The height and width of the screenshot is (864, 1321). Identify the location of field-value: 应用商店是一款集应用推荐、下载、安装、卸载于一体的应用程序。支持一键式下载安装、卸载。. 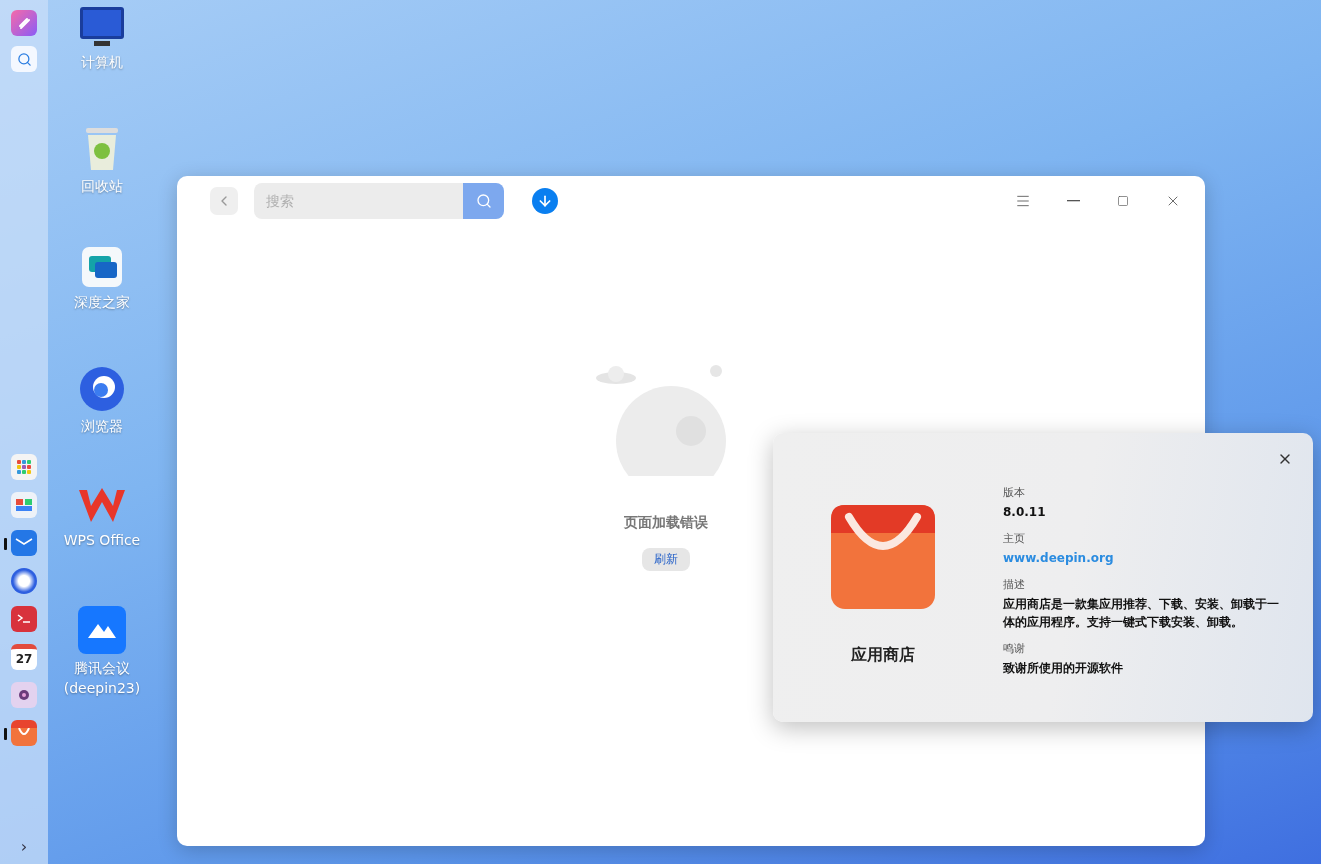
(1141, 613).